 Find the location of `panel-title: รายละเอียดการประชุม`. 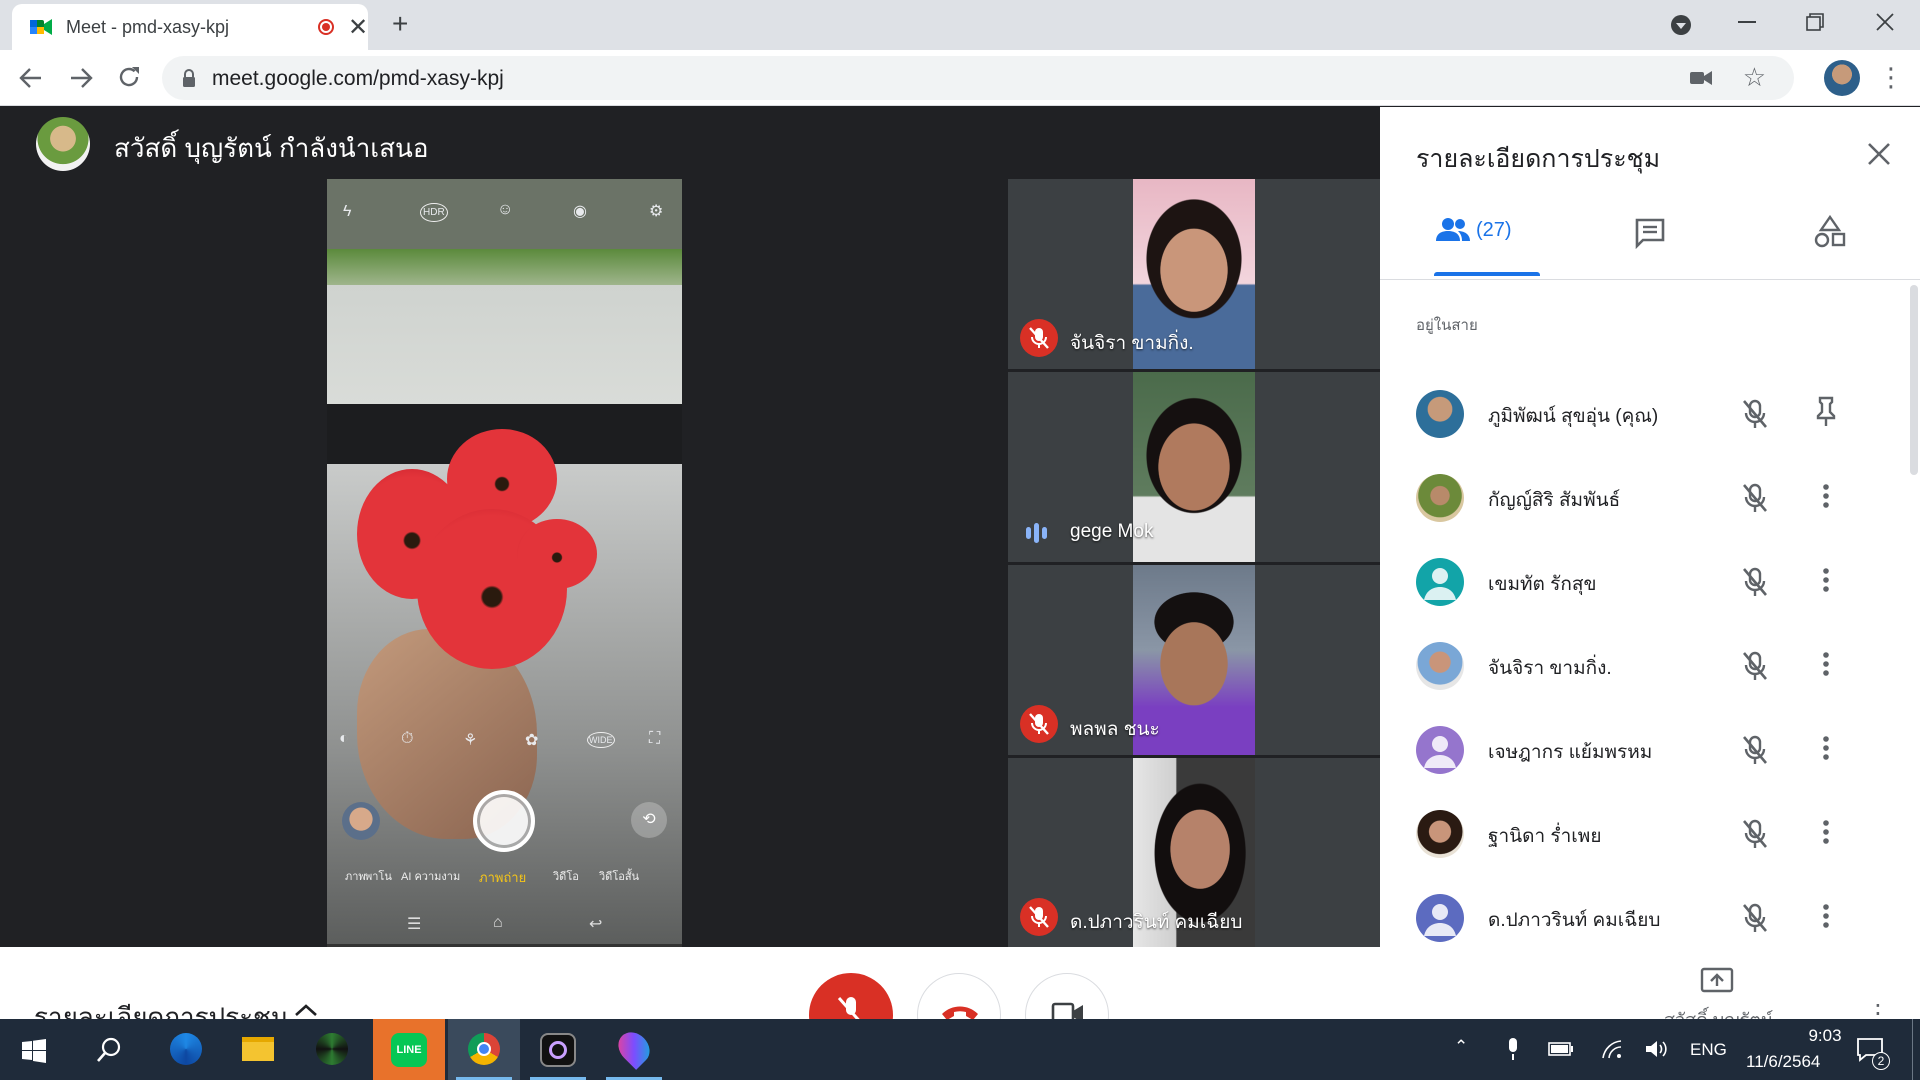

panel-title: รายละเอียดการประชุม is located at coordinates (1538, 159).